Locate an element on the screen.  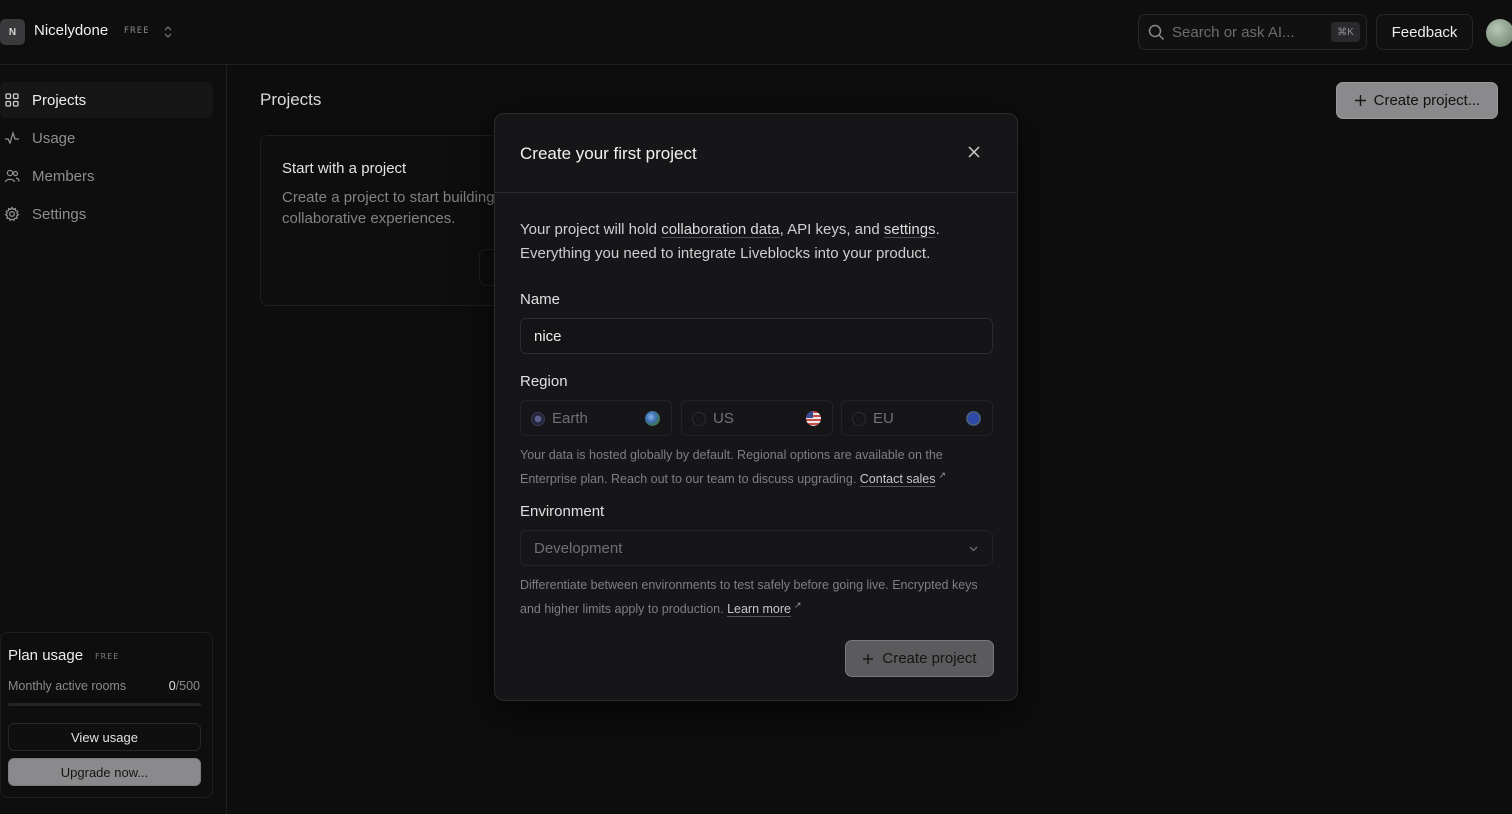
org-name: Nicelydone is located at coordinates (71, 30).